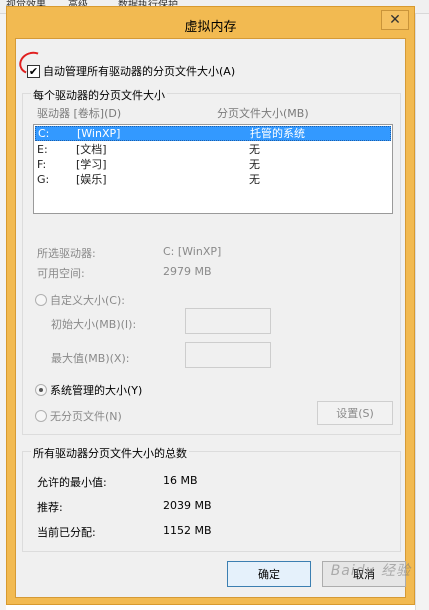  Describe the element at coordinates (87, 300) in the screenshot. I see `custom-size-label: 自定义大小(C):` at that location.